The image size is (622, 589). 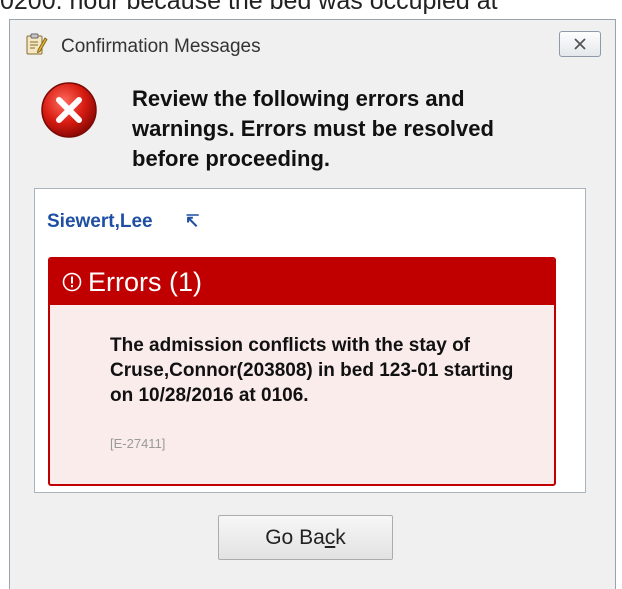 I want to click on dialog-title: Confirmation Messages, so click(x=161, y=46).